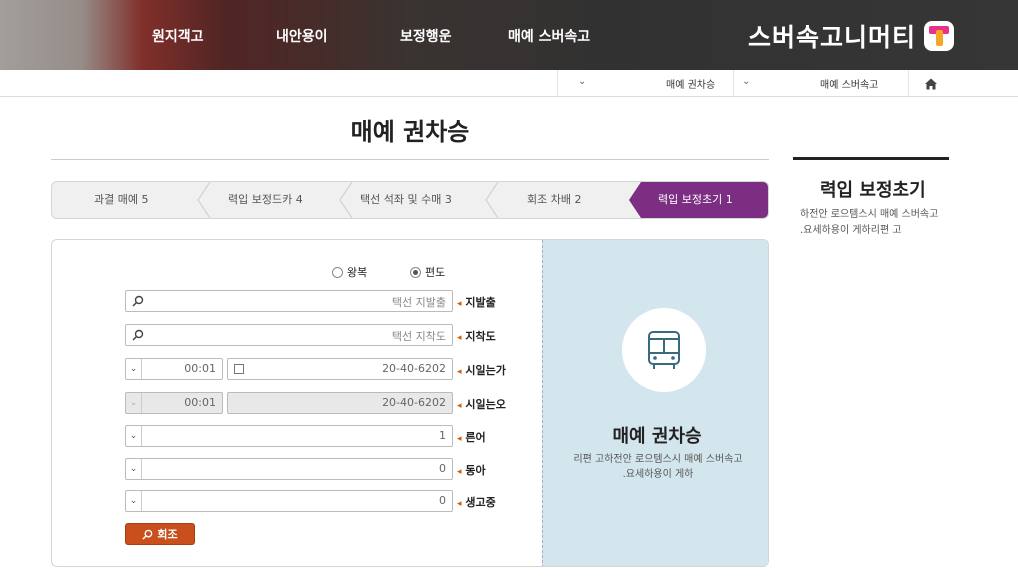 The height and width of the screenshot is (577, 1018). What do you see at coordinates (418, 302) in the screenshot?
I see `departure-placeholder: 출발지 선택` at bounding box center [418, 302].